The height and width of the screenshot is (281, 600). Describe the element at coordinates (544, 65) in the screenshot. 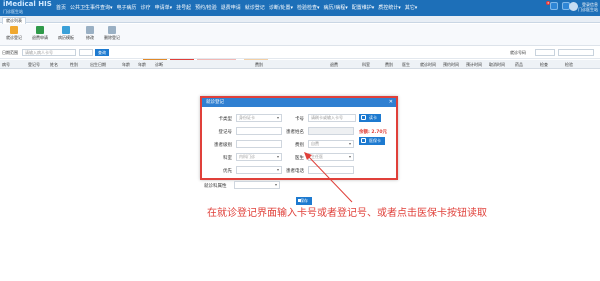

I see `col-header: 检查` at that location.